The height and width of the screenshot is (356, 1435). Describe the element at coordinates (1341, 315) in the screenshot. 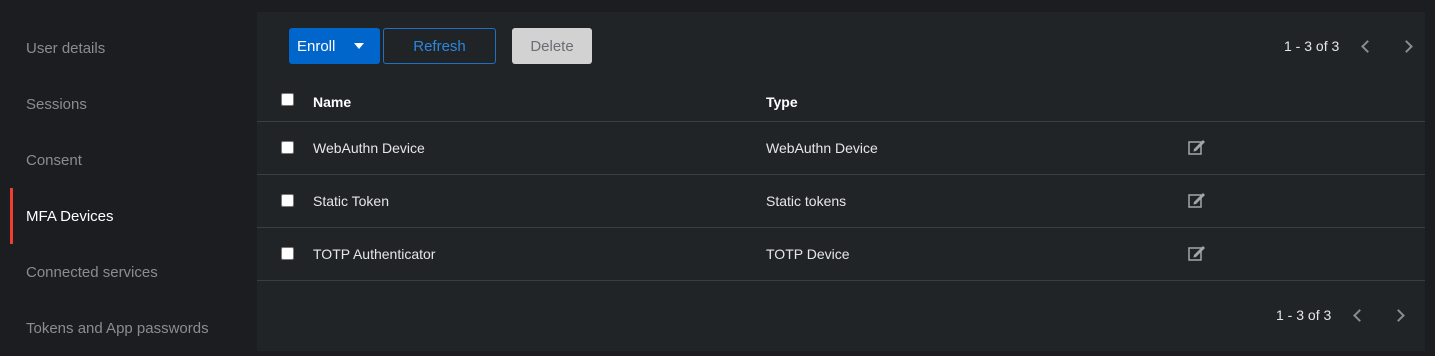

I see `bottom-pagination: 1 - 3 of 3` at that location.